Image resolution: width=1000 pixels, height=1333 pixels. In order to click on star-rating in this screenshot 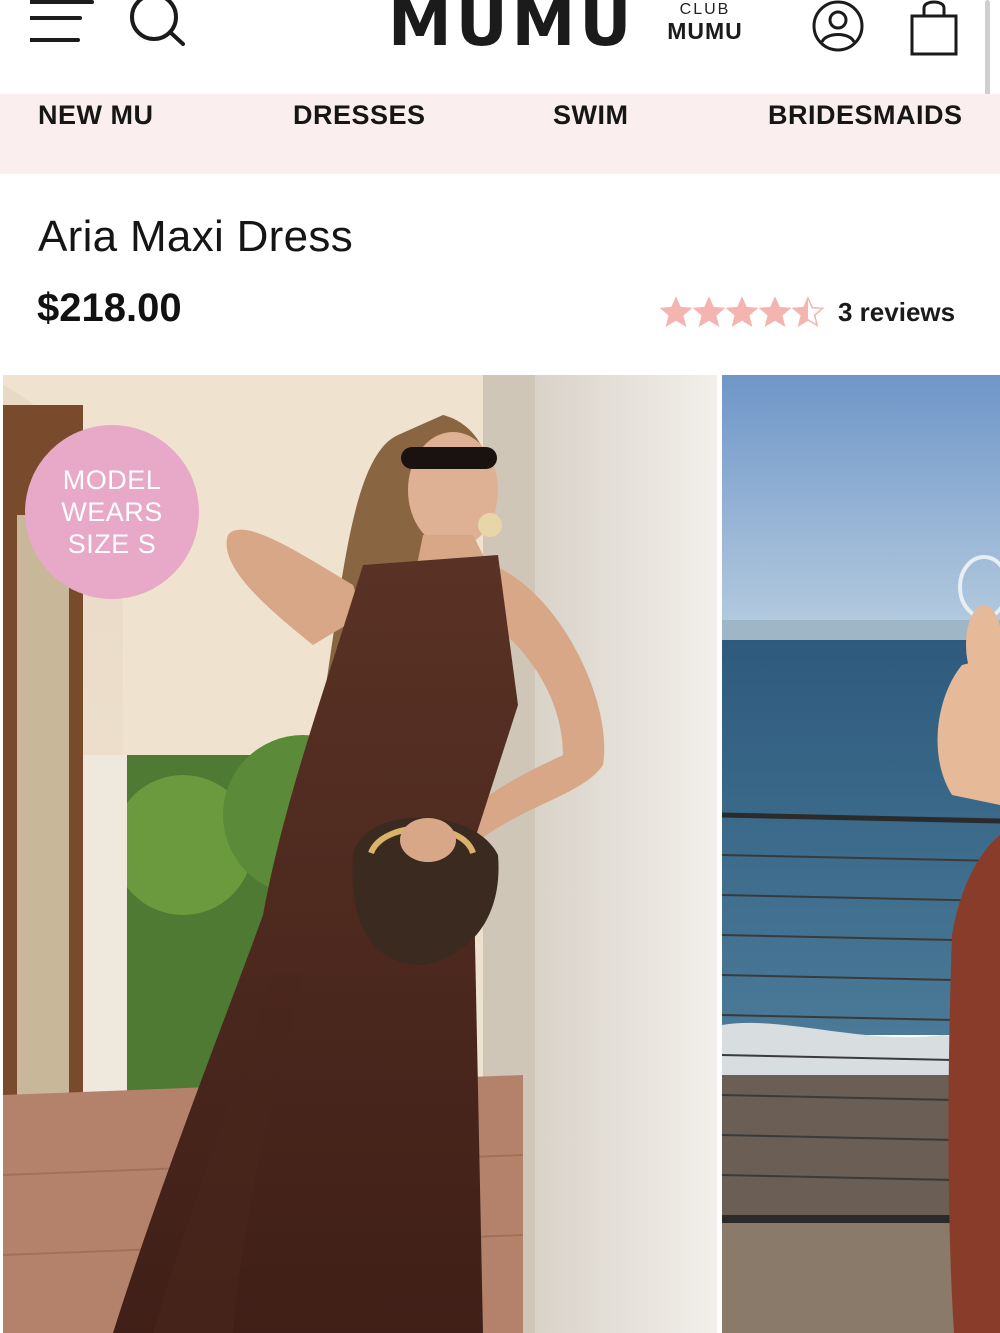, I will do `click(742, 312)`.